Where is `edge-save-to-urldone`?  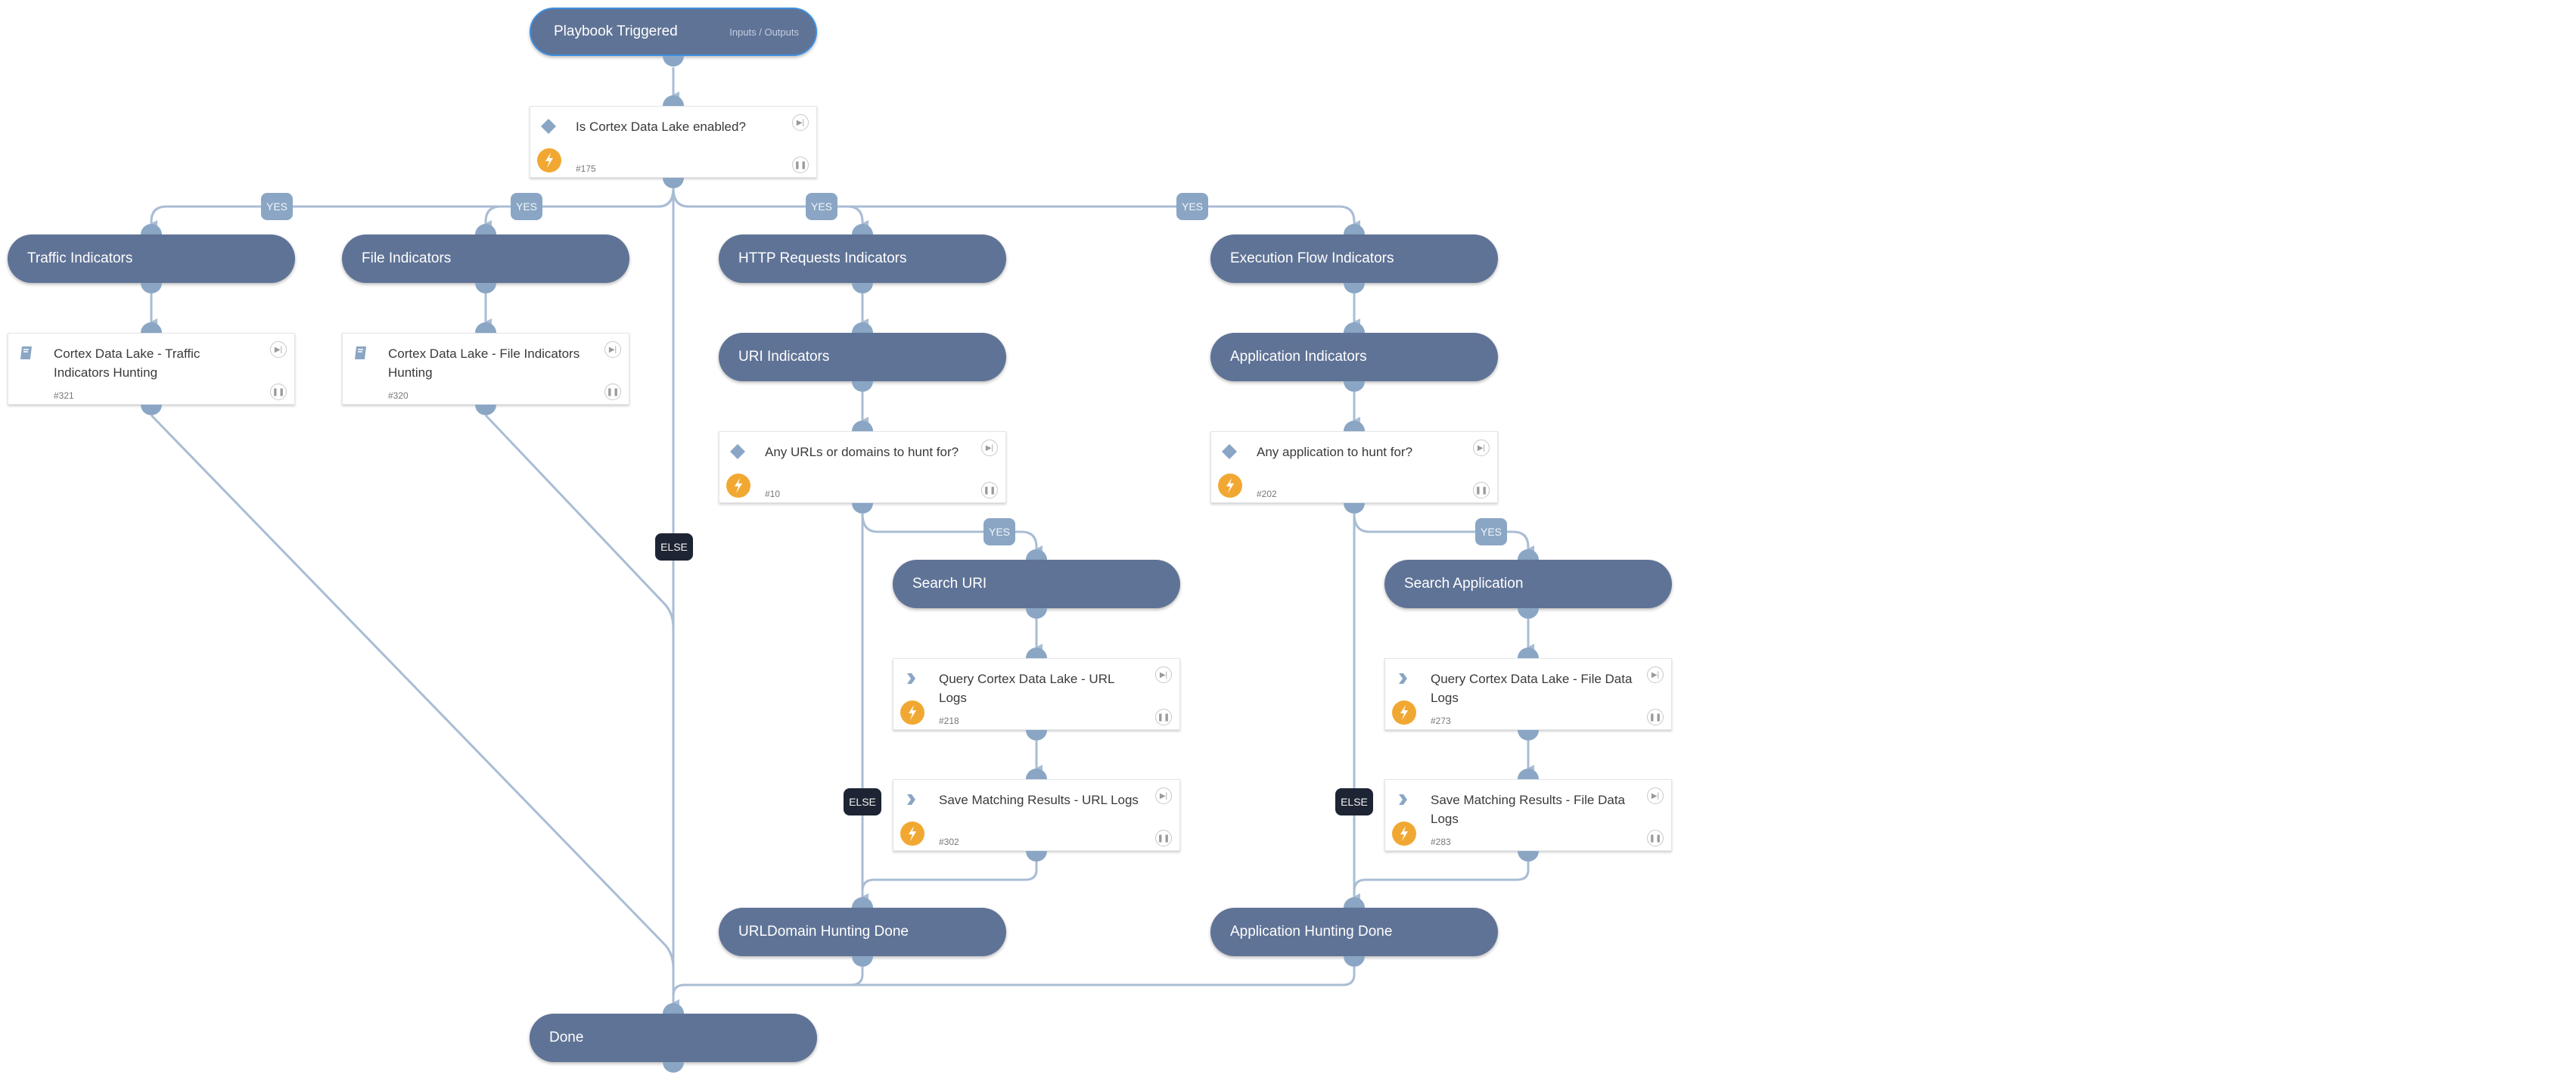 edge-save-to-urldone is located at coordinates (950, 882).